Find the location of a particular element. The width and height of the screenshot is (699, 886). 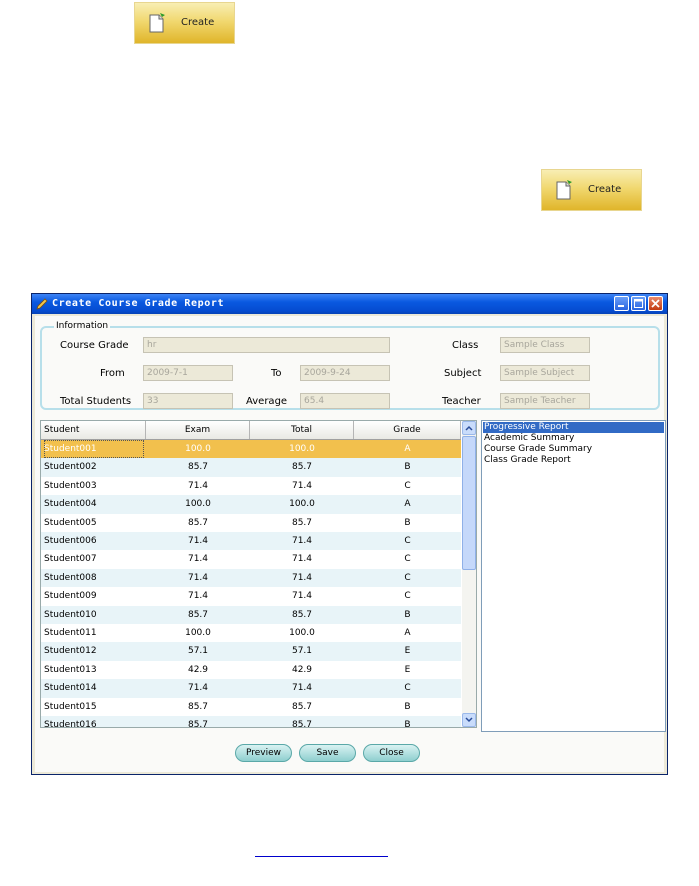

report-item-academic-summary: Academic Summary is located at coordinates (573, 438).